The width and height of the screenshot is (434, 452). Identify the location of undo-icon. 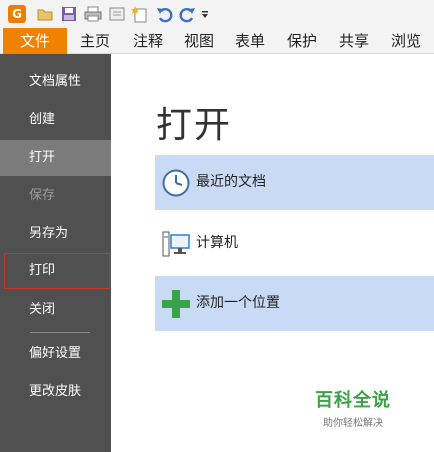
(165, 14).